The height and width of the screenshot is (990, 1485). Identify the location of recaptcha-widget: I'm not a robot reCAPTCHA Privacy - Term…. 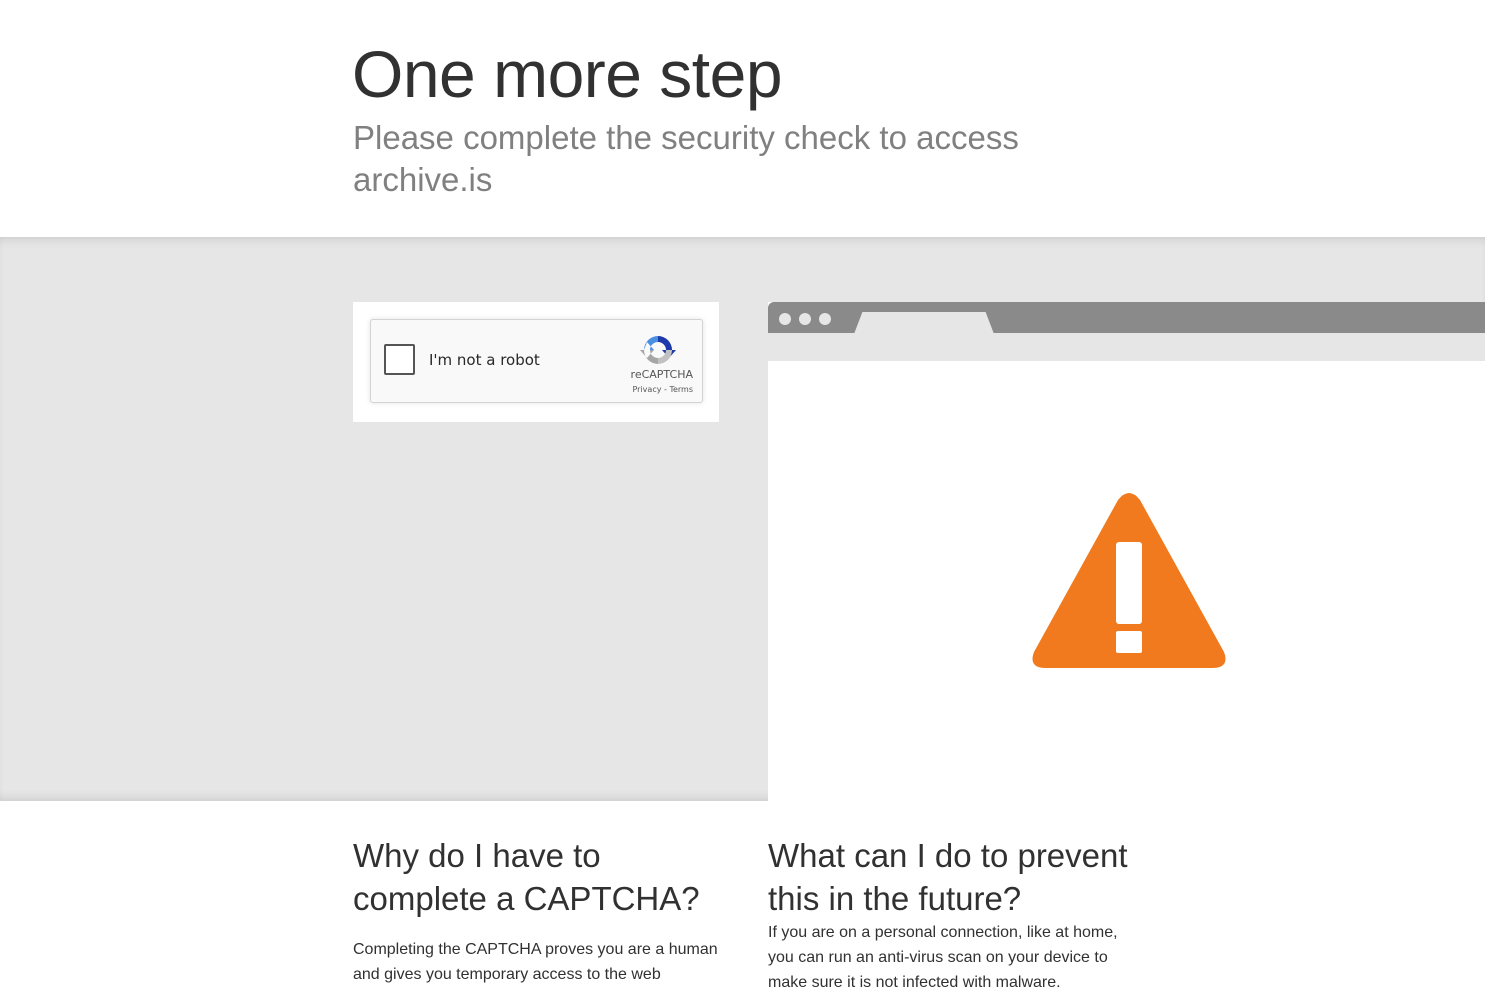
(536, 361).